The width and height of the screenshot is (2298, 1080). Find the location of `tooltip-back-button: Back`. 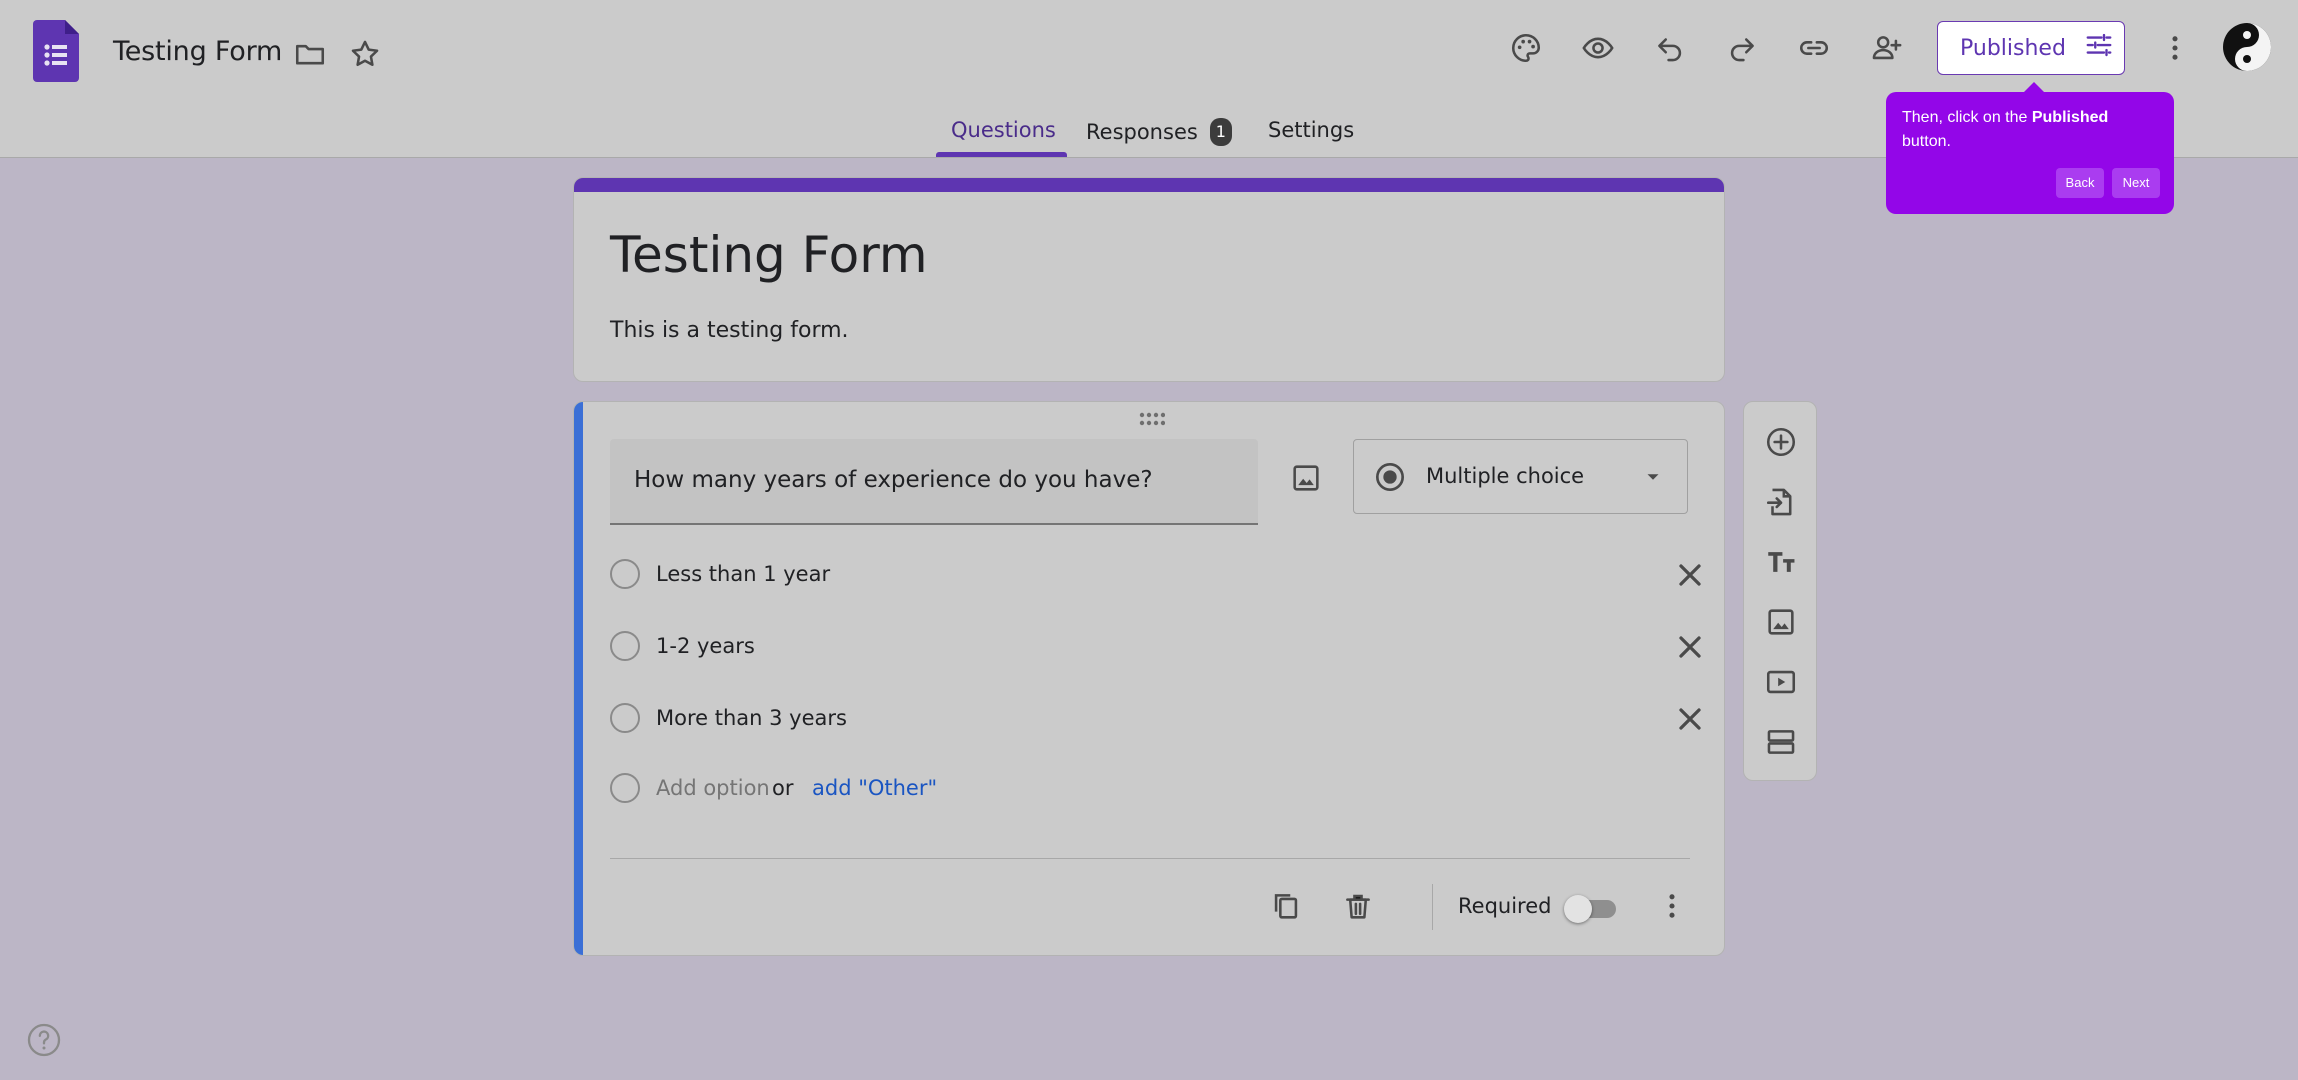

tooltip-back-button: Back is located at coordinates (2080, 183).